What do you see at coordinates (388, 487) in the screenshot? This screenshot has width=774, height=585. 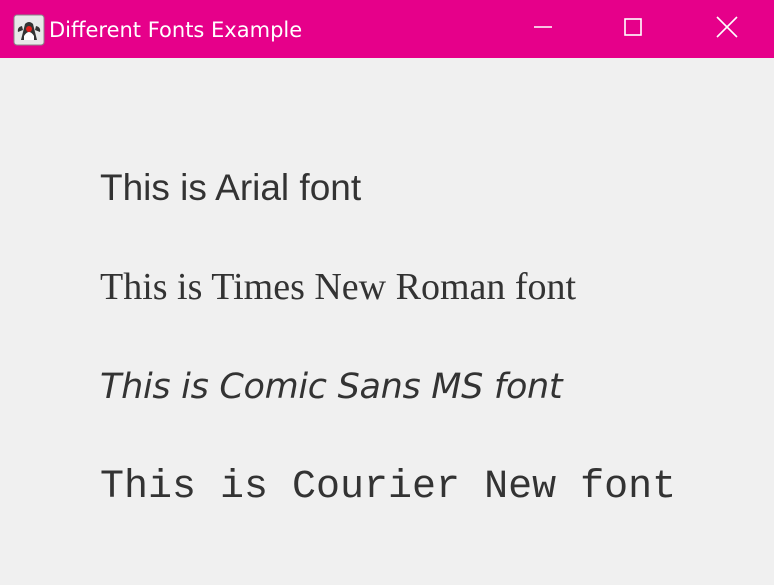 I see `courier-new-font-label: This is Courier New font` at bounding box center [388, 487].